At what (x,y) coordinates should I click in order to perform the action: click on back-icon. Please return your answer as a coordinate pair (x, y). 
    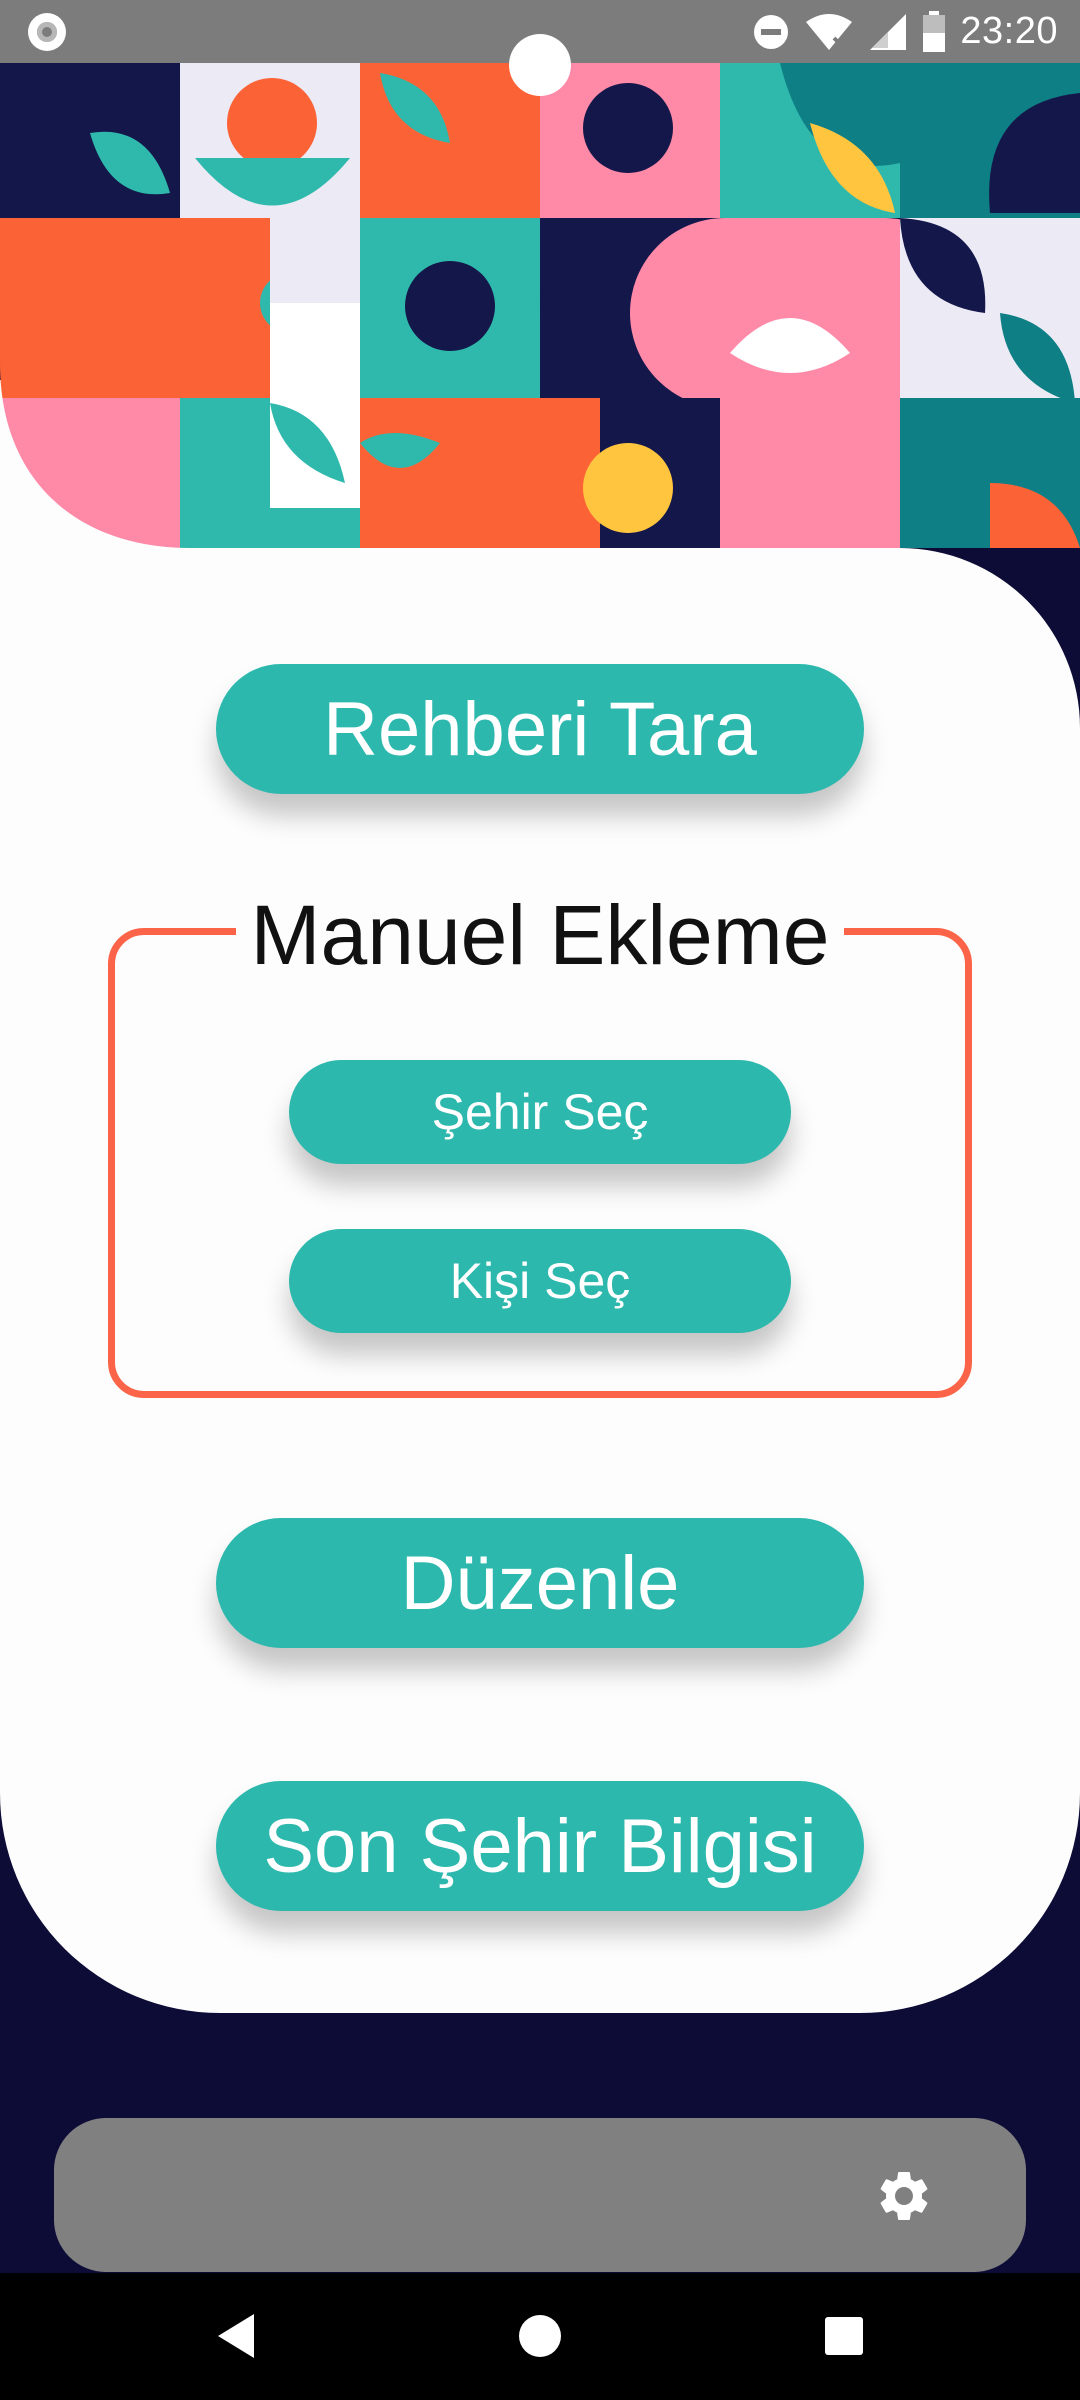
    Looking at the image, I should click on (236, 2336).